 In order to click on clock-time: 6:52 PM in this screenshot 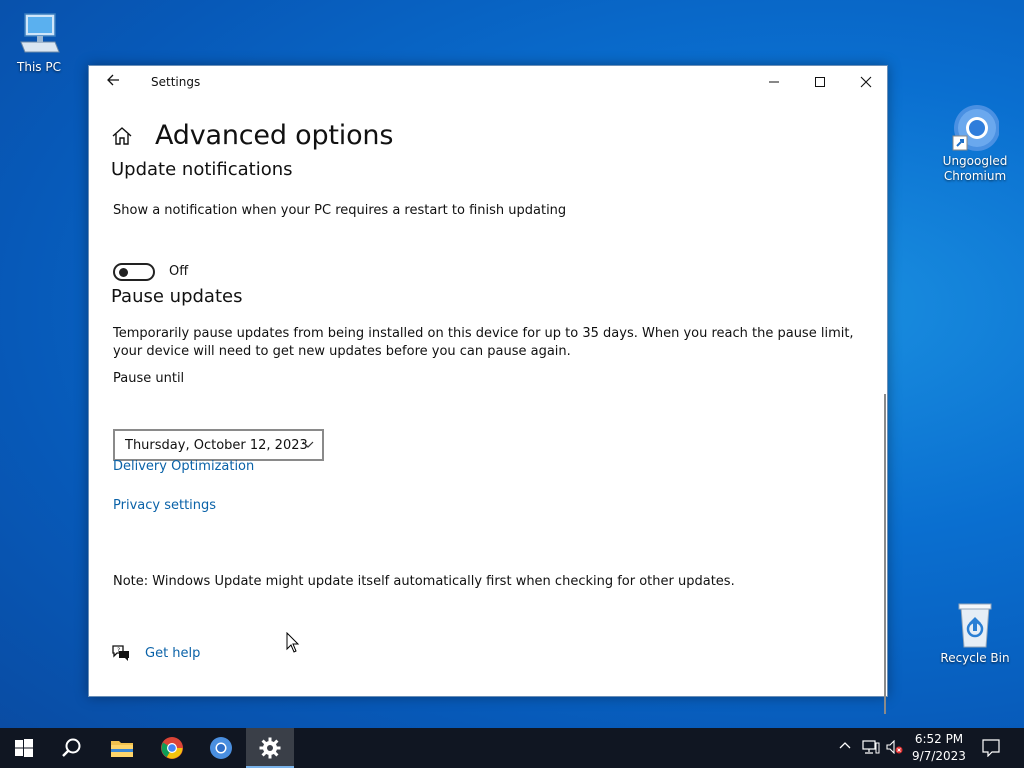, I will do `click(939, 739)`.